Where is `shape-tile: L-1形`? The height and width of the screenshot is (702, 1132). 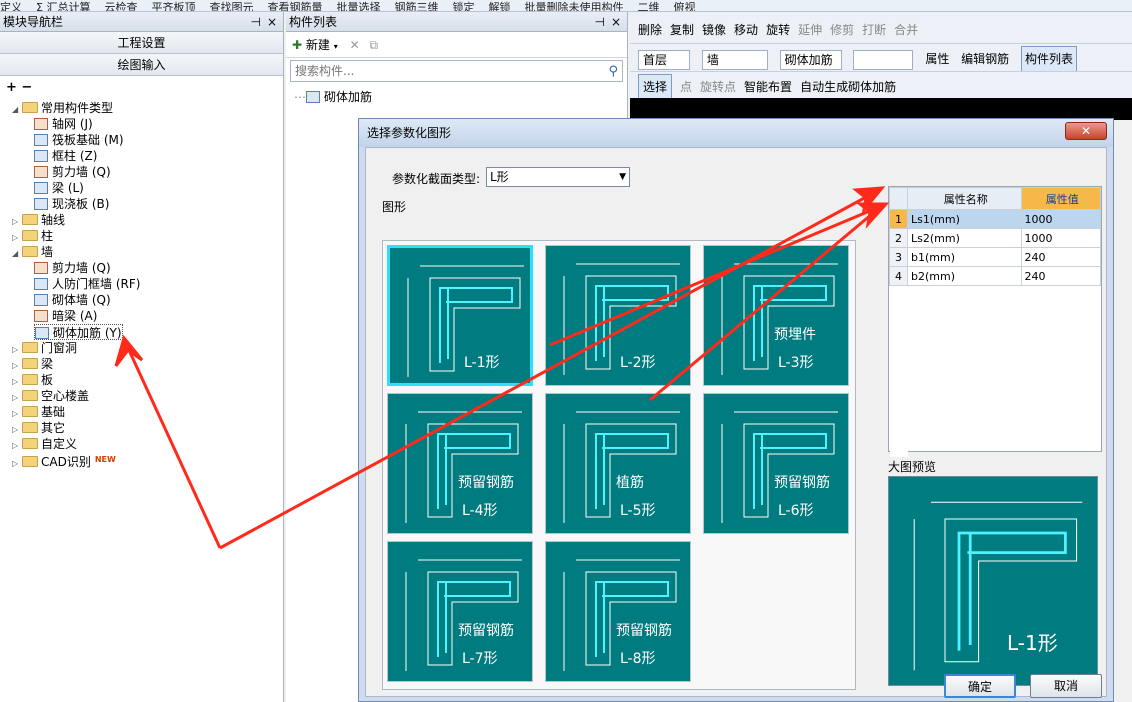 shape-tile: L-1形 is located at coordinates (460, 315).